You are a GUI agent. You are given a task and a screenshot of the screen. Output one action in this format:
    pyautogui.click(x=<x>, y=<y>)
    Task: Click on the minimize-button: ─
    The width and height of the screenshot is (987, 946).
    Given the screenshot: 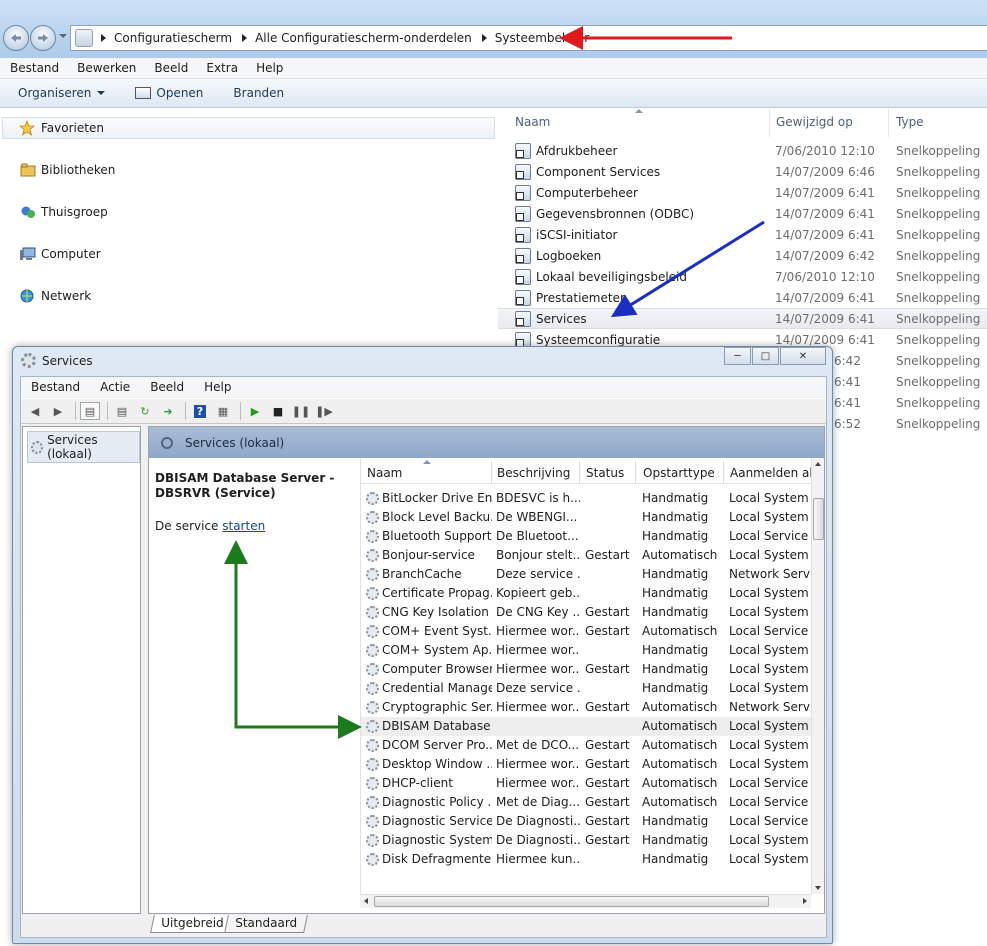 What is the action you would take?
    pyautogui.click(x=737, y=356)
    